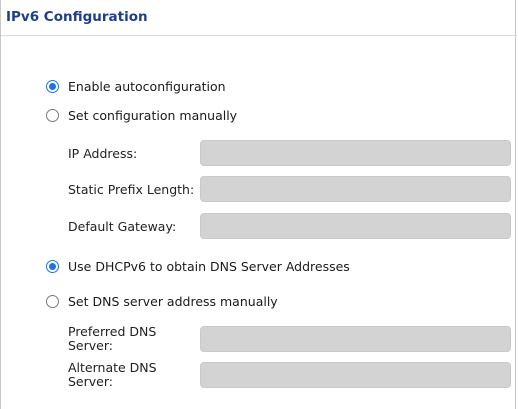 Image resolution: width=518 pixels, height=409 pixels. Describe the element at coordinates (103, 153) in the screenshot. I see `ip-address-label: IP Address:` at that location.